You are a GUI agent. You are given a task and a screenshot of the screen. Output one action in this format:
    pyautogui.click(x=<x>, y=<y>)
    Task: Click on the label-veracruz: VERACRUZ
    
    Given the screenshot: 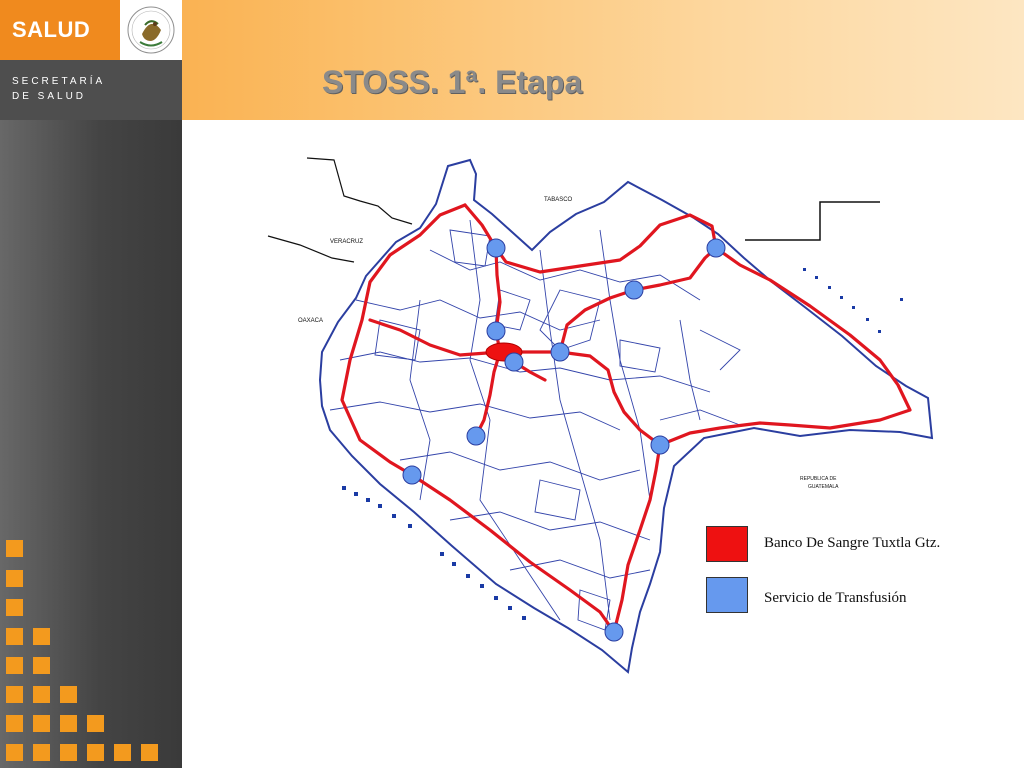 What is the action you would take?
    pyautogui.click(x=346, y=242)
    